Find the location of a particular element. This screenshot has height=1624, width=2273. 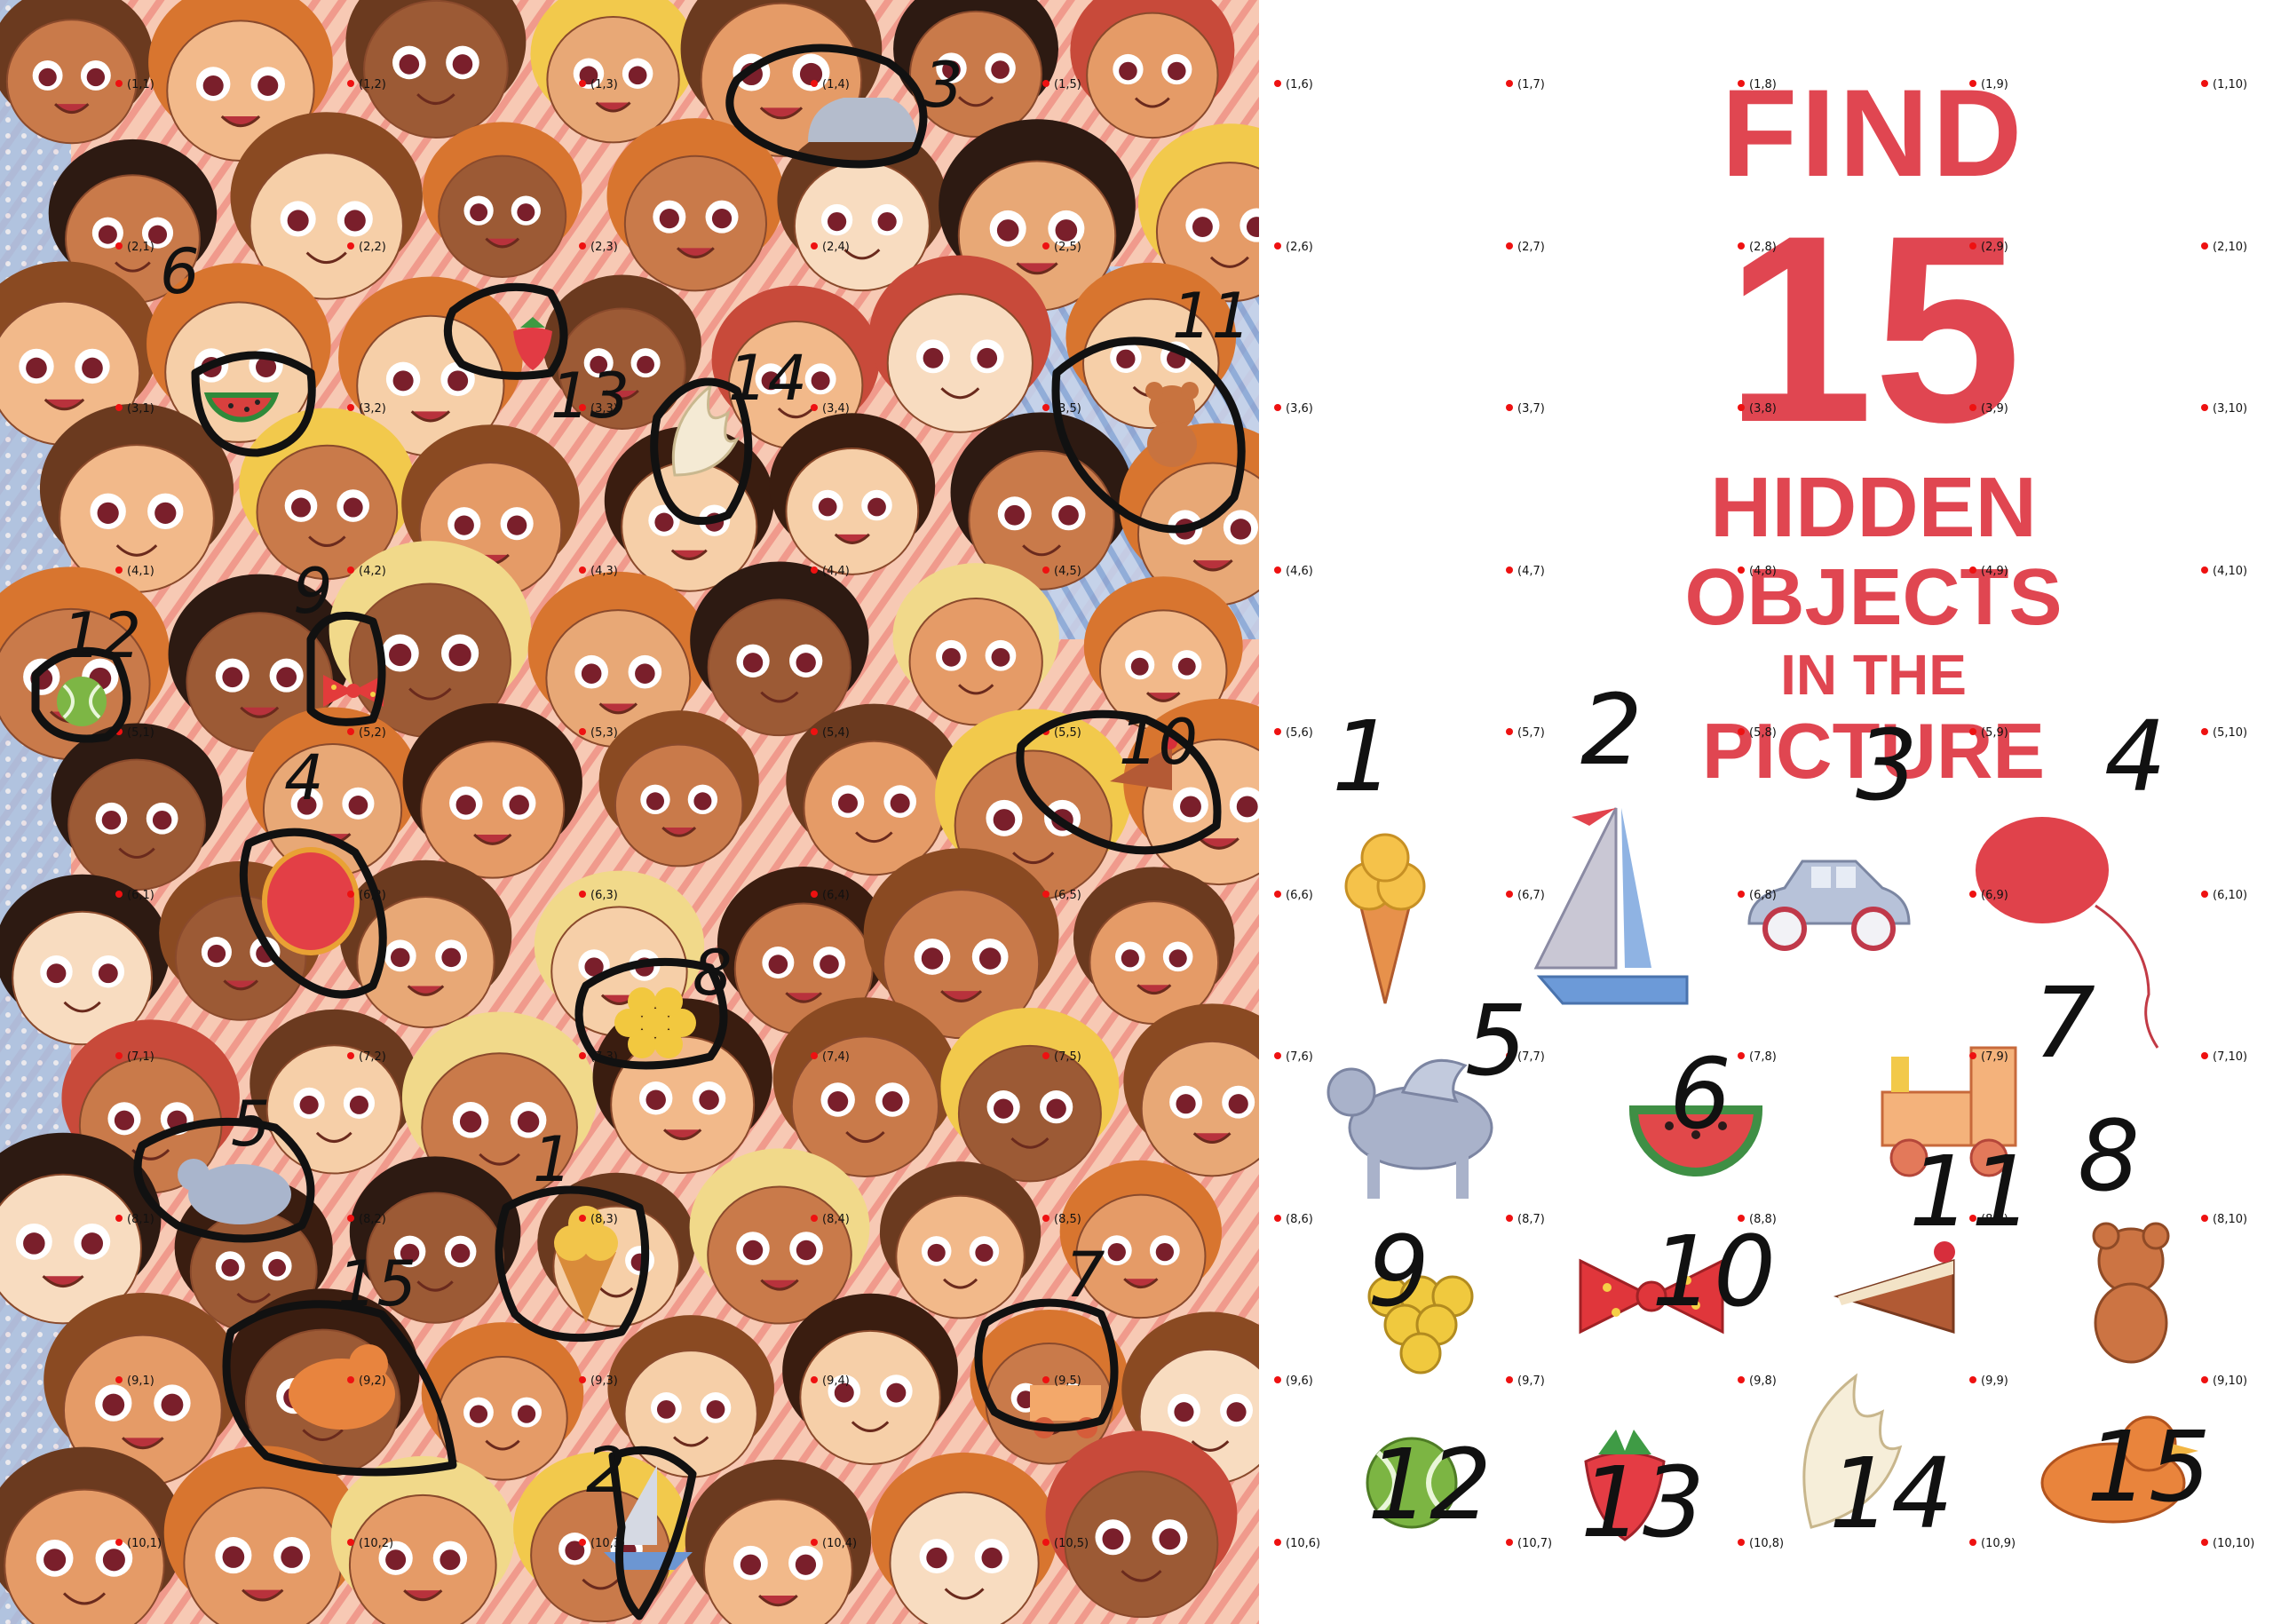

grid-coordinate: (4,8) is located at coordinates (1758, 571).